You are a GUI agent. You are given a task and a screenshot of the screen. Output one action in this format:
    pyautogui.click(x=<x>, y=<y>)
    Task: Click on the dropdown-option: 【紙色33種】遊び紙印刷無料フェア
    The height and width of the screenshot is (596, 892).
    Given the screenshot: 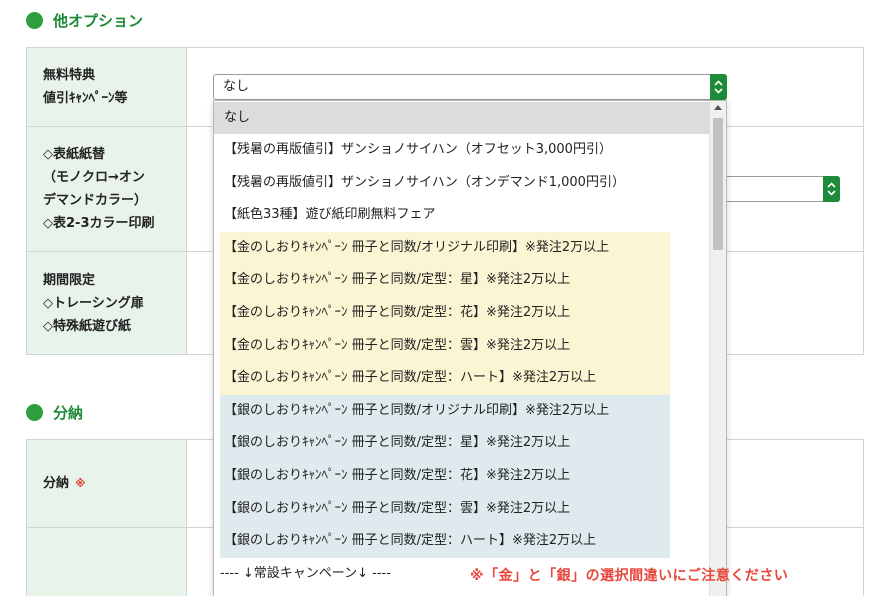 What is the action you would take?
    pyautogui.click(x=462, y=215)
    